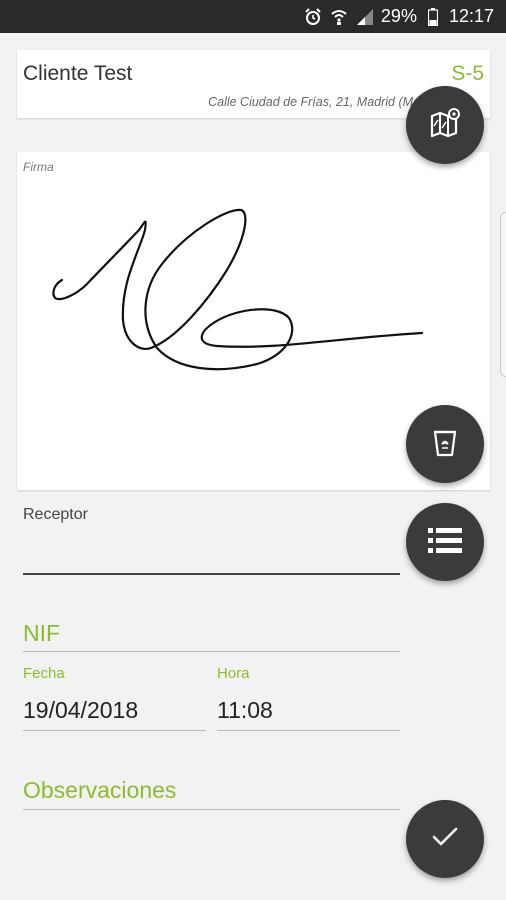 The height and width of the screenshot is (900, 506). I want to click on battery-level: 29%, so click(398, 16).